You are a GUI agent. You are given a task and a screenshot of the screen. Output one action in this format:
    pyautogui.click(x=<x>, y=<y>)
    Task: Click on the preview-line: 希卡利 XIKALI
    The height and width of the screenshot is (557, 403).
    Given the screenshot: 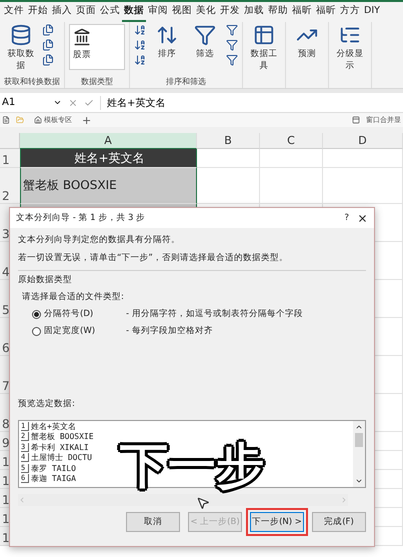 What is the action you would take?
    pyautogui.click(x=60, y=447)
    